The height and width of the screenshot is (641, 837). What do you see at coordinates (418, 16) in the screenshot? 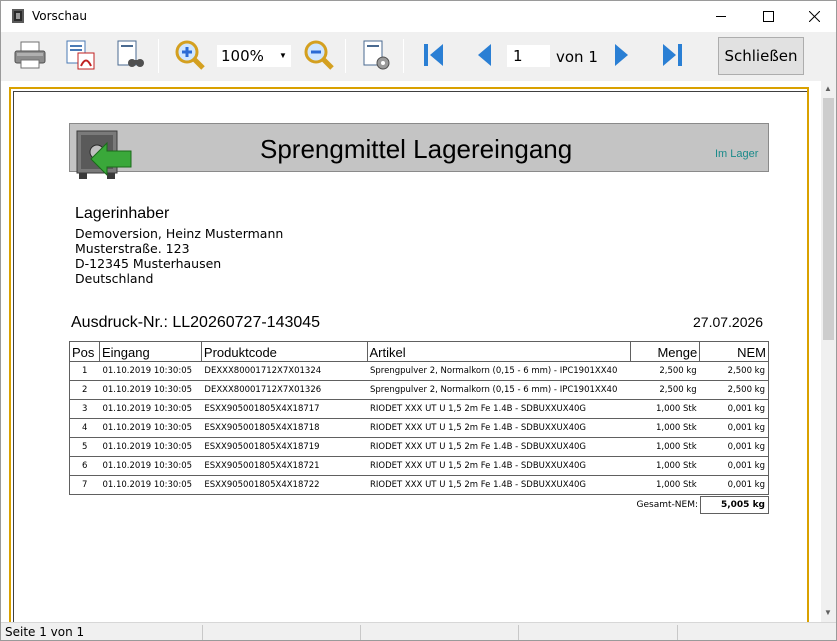
I see `title-bar: Vorschau` at bounding box center [418, 16].